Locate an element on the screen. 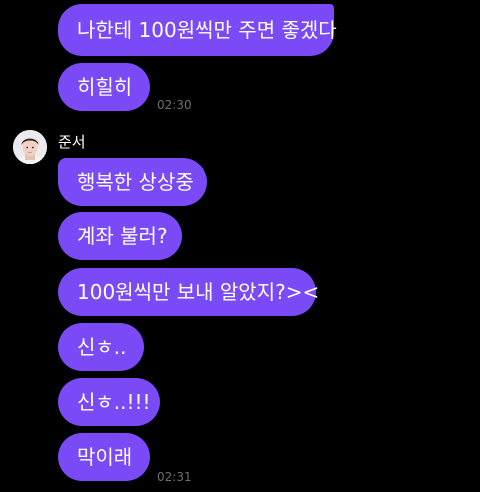  message-timestamp: 02:30 is located at coordinates (174, 105).